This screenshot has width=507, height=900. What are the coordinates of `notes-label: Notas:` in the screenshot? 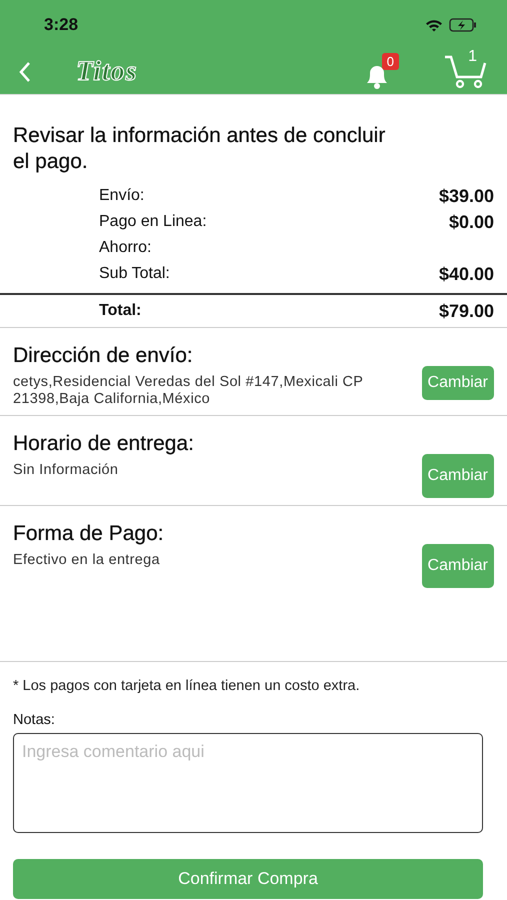 It's located at (34, 720).